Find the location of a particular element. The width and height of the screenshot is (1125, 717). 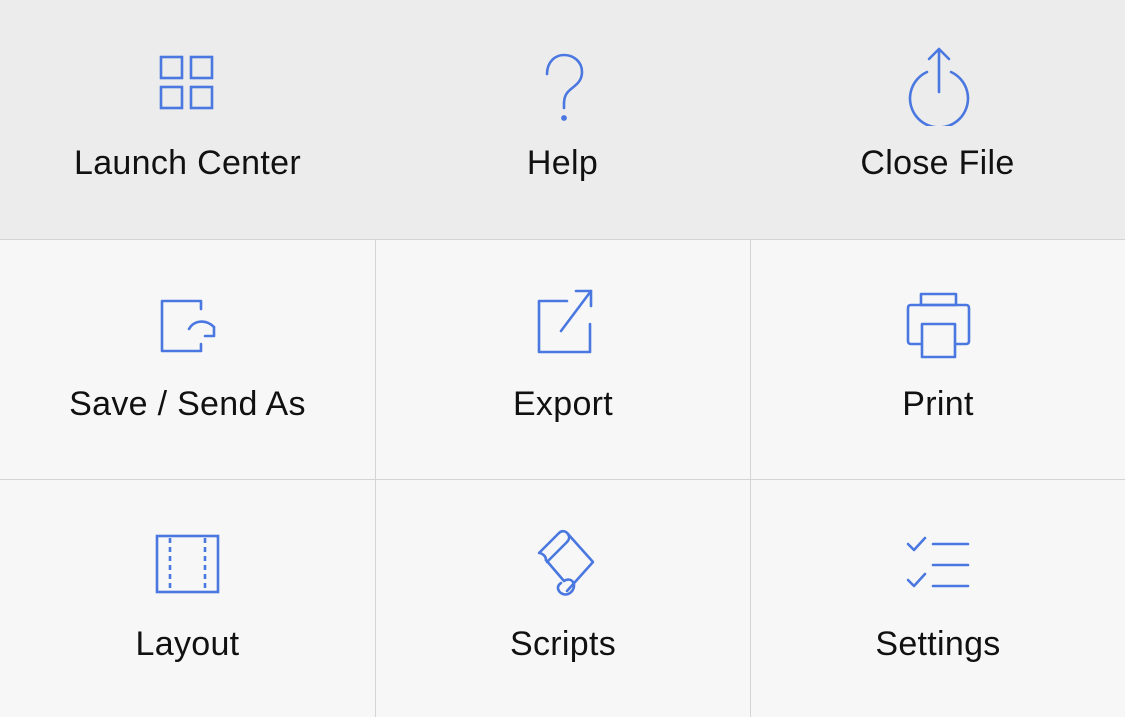

export-button: Export is located at coordinates (562, 359).